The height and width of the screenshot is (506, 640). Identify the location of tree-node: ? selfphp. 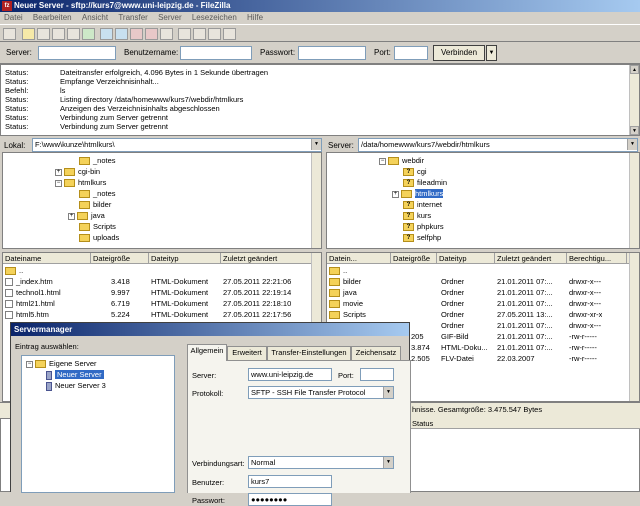
(416, 237).